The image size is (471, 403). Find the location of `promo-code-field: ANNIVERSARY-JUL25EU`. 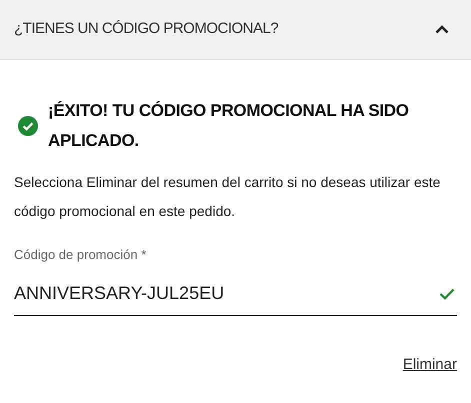

promo-code-field: ANNIVERSARY-JUL25EU is located at coordinates (235, 294).